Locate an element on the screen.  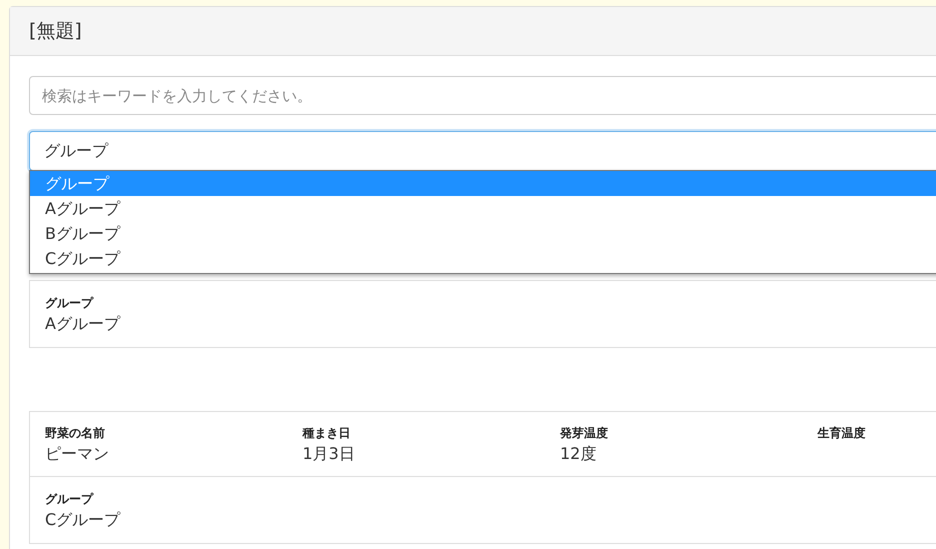
dropdown-option: Aグループ is located at coordinates (483, 208).